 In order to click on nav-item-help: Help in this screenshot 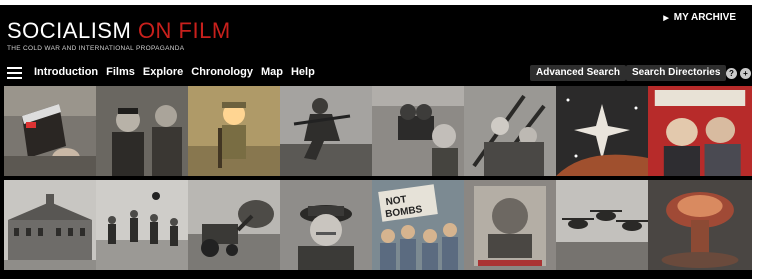, I will do `click(303, 72)`.